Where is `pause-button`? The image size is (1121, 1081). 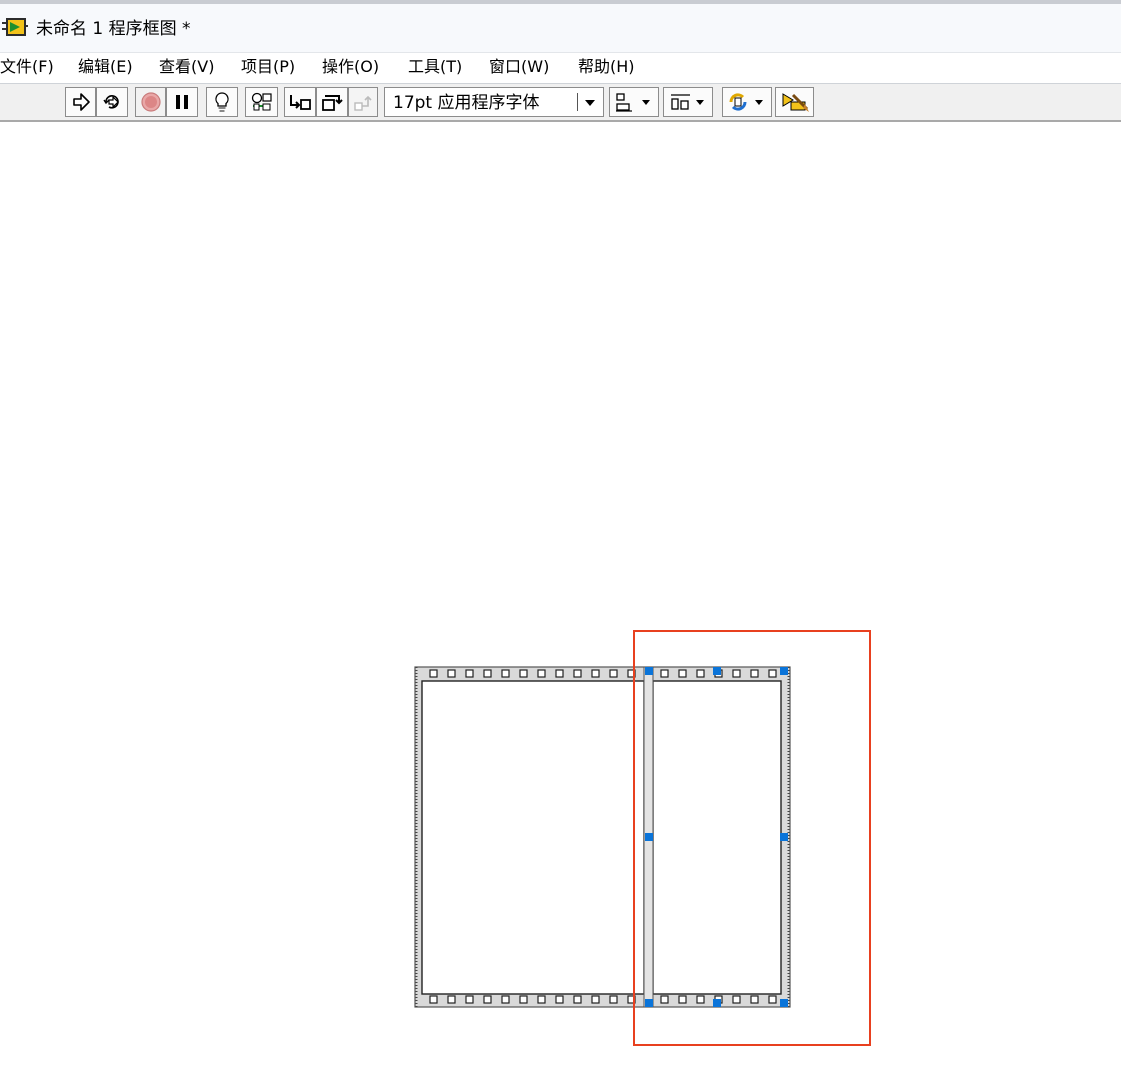
pause-button is located at coordinates (182, 102).